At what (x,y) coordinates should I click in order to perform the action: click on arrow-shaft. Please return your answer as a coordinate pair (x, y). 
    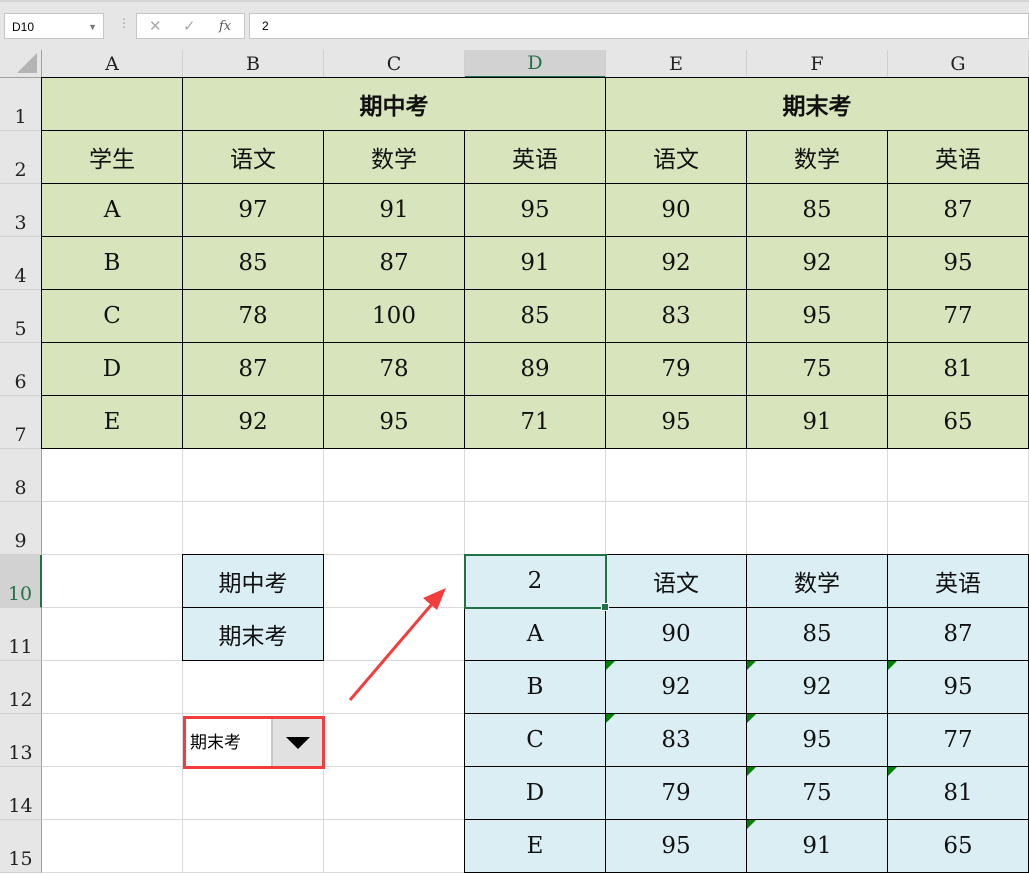
    Looking at the image, I should click on (391, 652).